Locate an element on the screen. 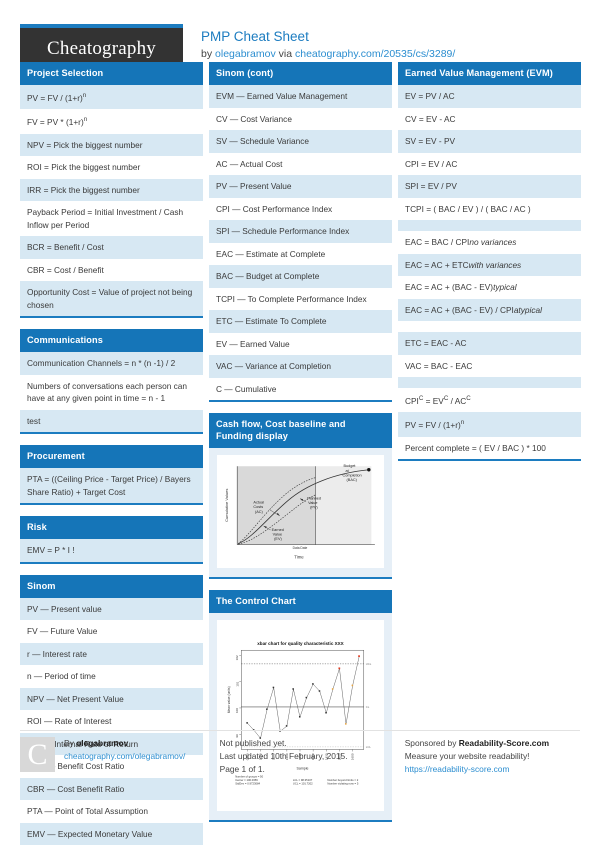  card-row: EVM — Earned Value Management is located at coordinates (300, 96).